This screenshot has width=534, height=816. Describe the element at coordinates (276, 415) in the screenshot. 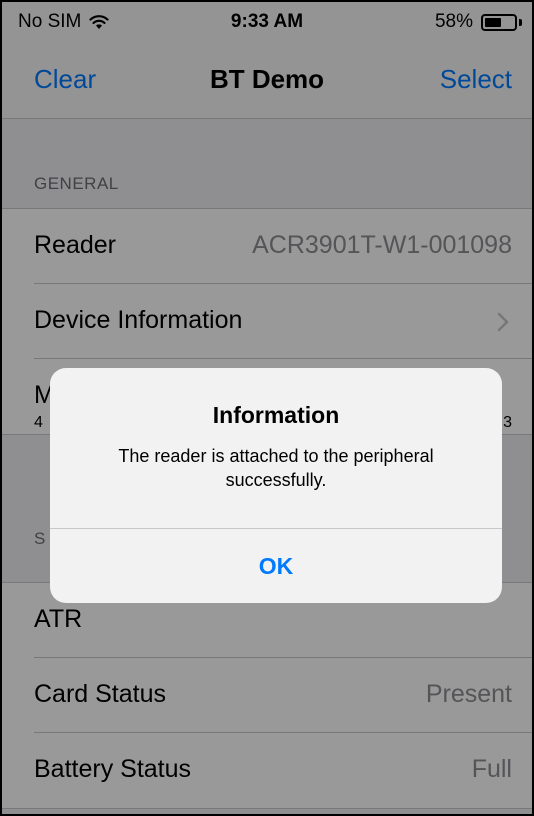

I see `alert-title: Information` at that location.